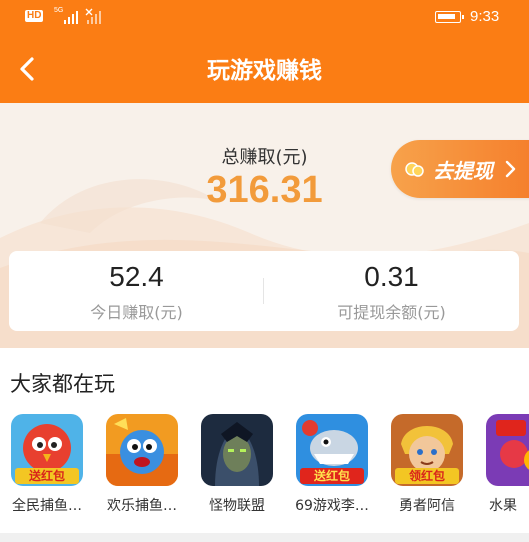 This screenshot has height=542, width=529. I want to click on gift-badge: 领红包, so click(427, 475).